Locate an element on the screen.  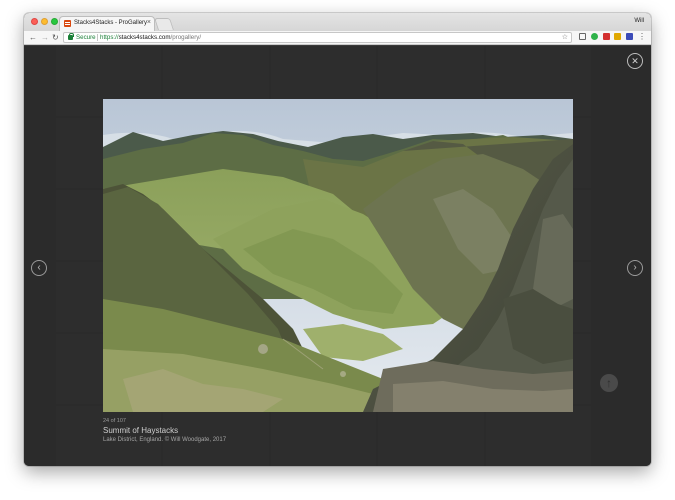
back-button: ← is located at coordinates (33, 38).